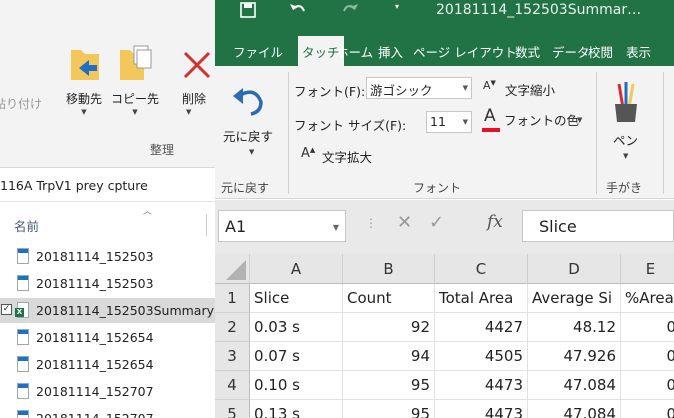  I want to click on font-size-select: 11 ▼, so click(449, 122).